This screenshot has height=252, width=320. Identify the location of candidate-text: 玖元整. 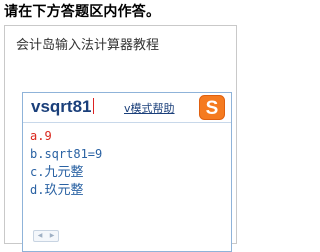
(64, 190).